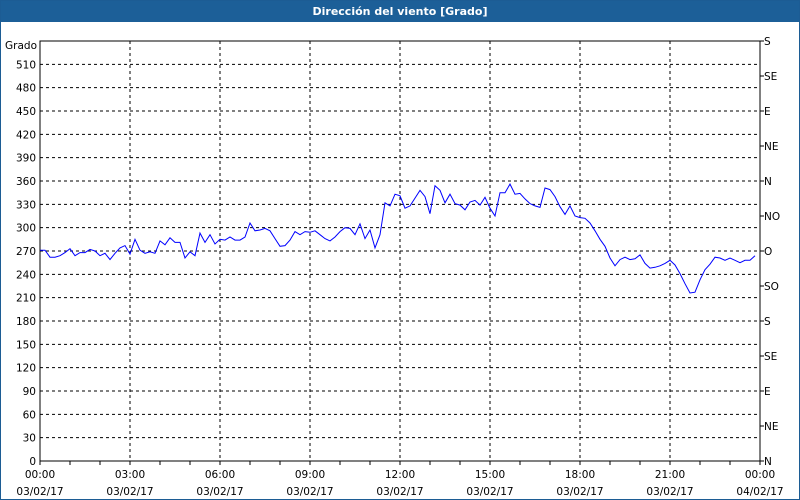 This screenshot has width=800, height=500. I want to click on y-tick-label: 90, so click(29, 392).